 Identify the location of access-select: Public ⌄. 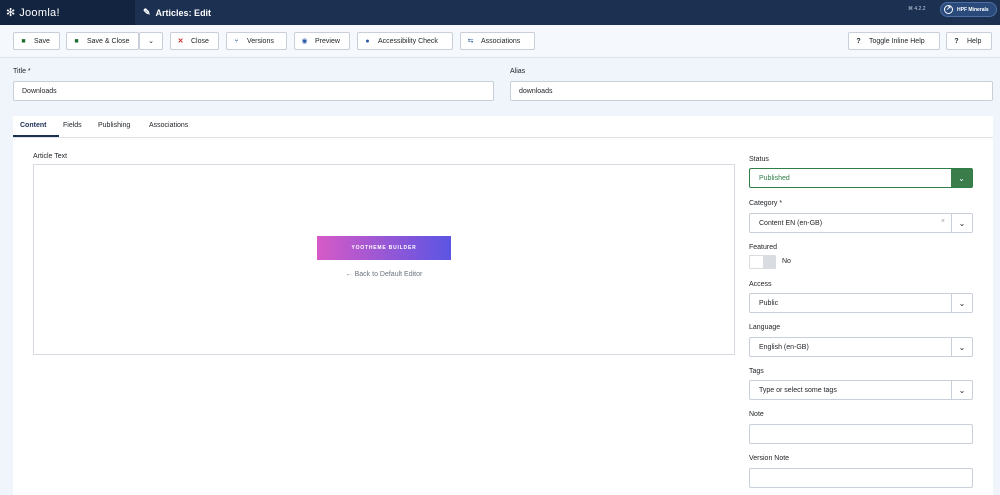
(861, 303).